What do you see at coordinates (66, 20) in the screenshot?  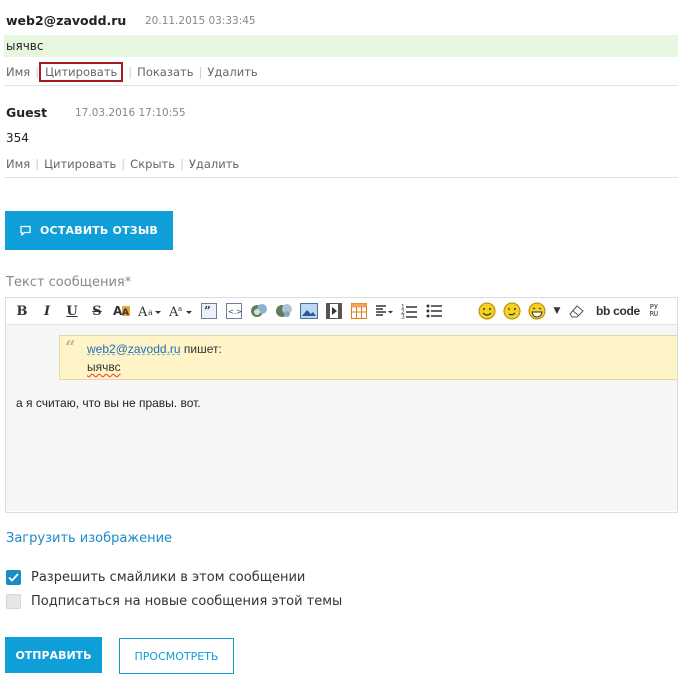 I see `comment-1-author: web2@zavodd.ru` at bounding box center [66, 20].